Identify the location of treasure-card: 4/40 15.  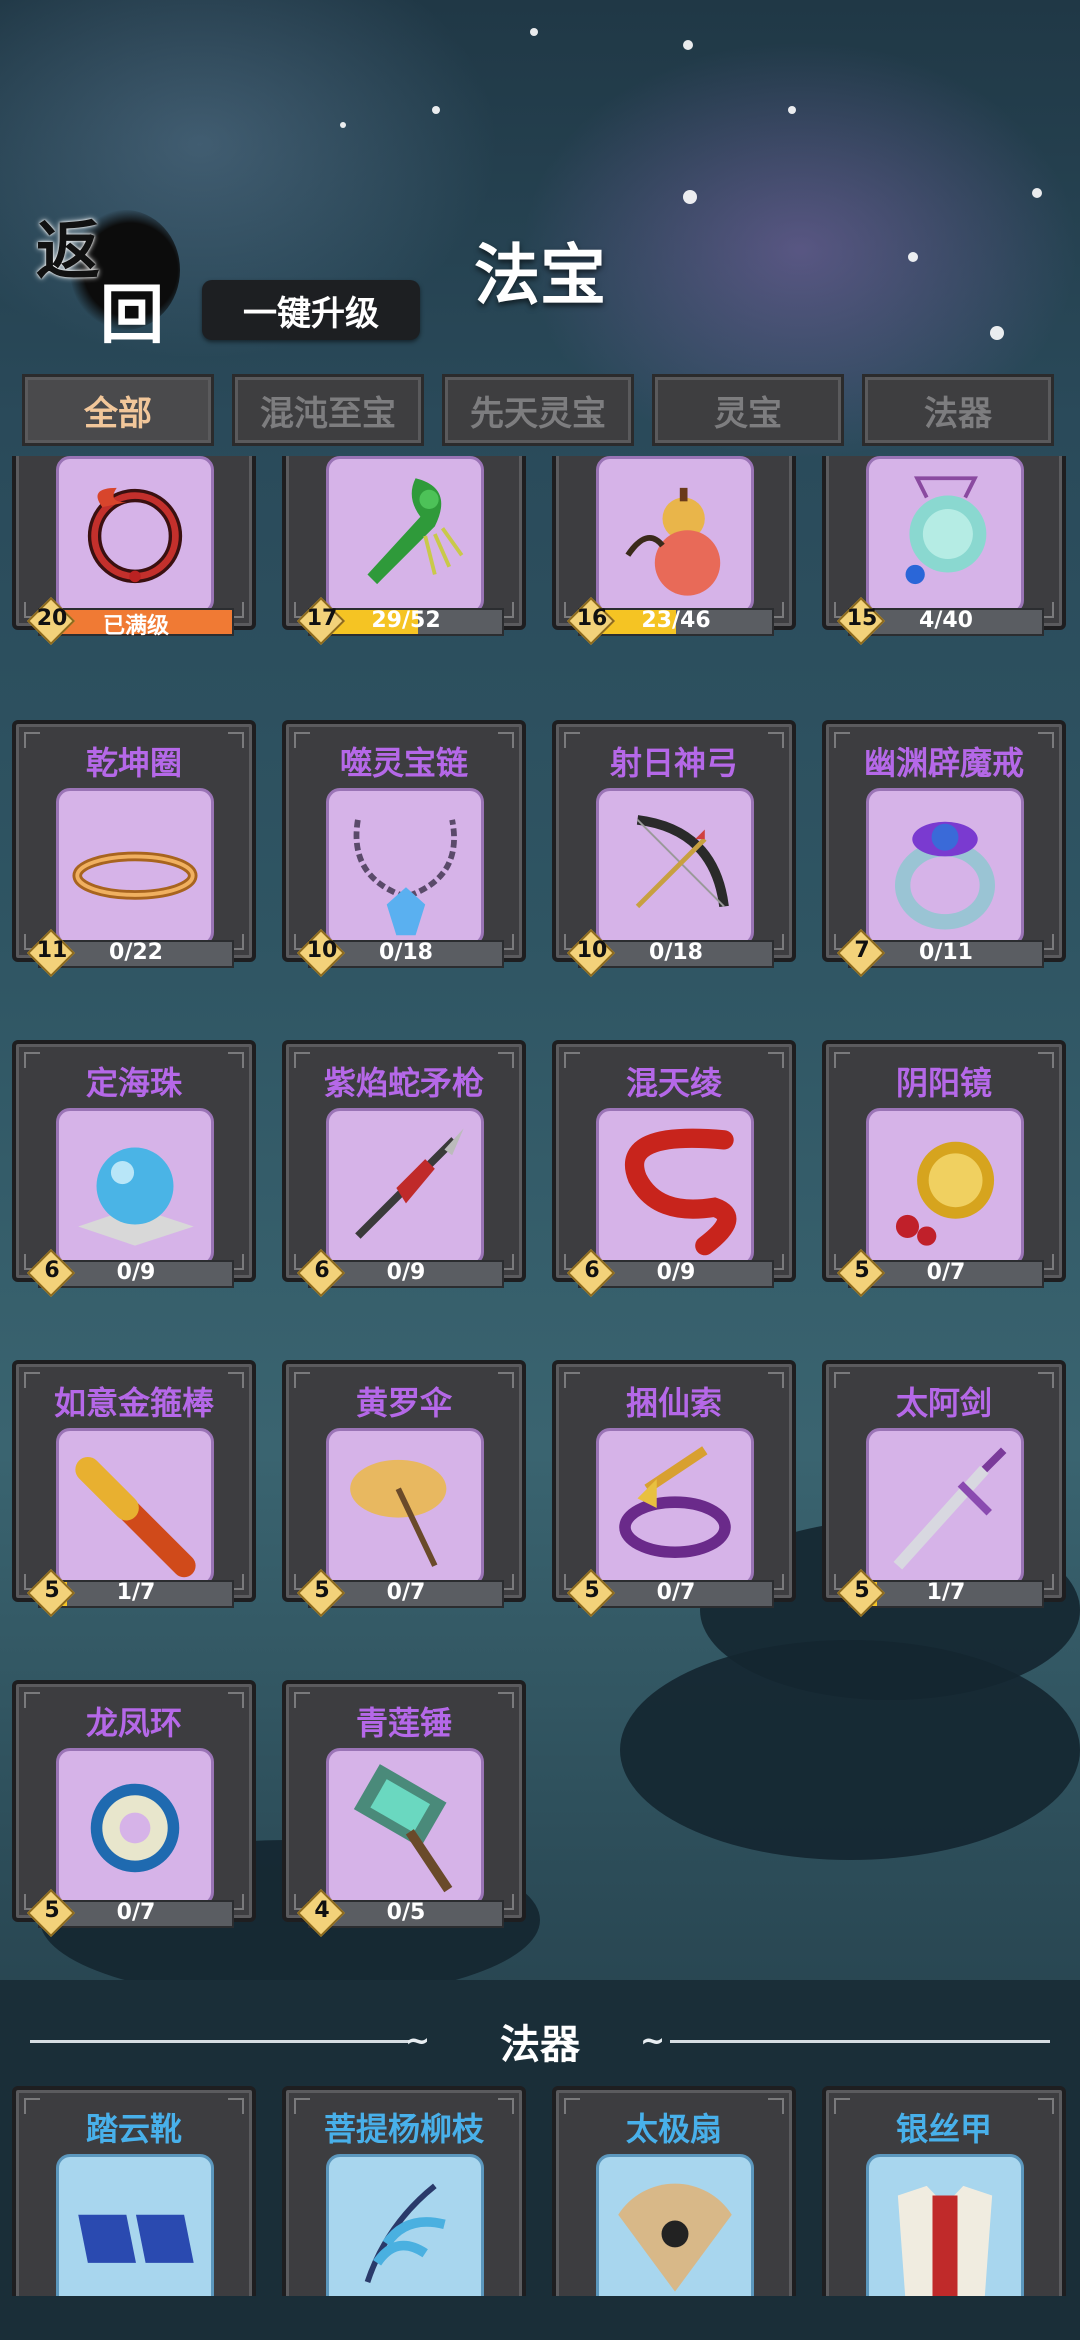
(944, 551).